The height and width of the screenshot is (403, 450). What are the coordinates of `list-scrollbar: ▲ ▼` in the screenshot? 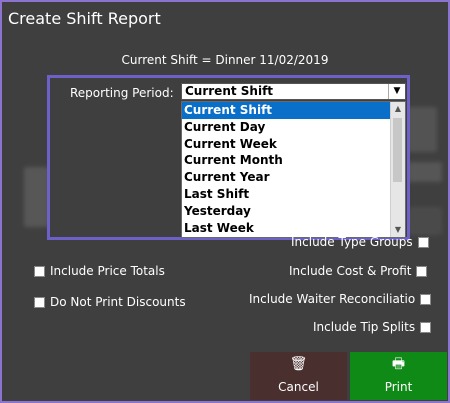 It's located at (397, 169).